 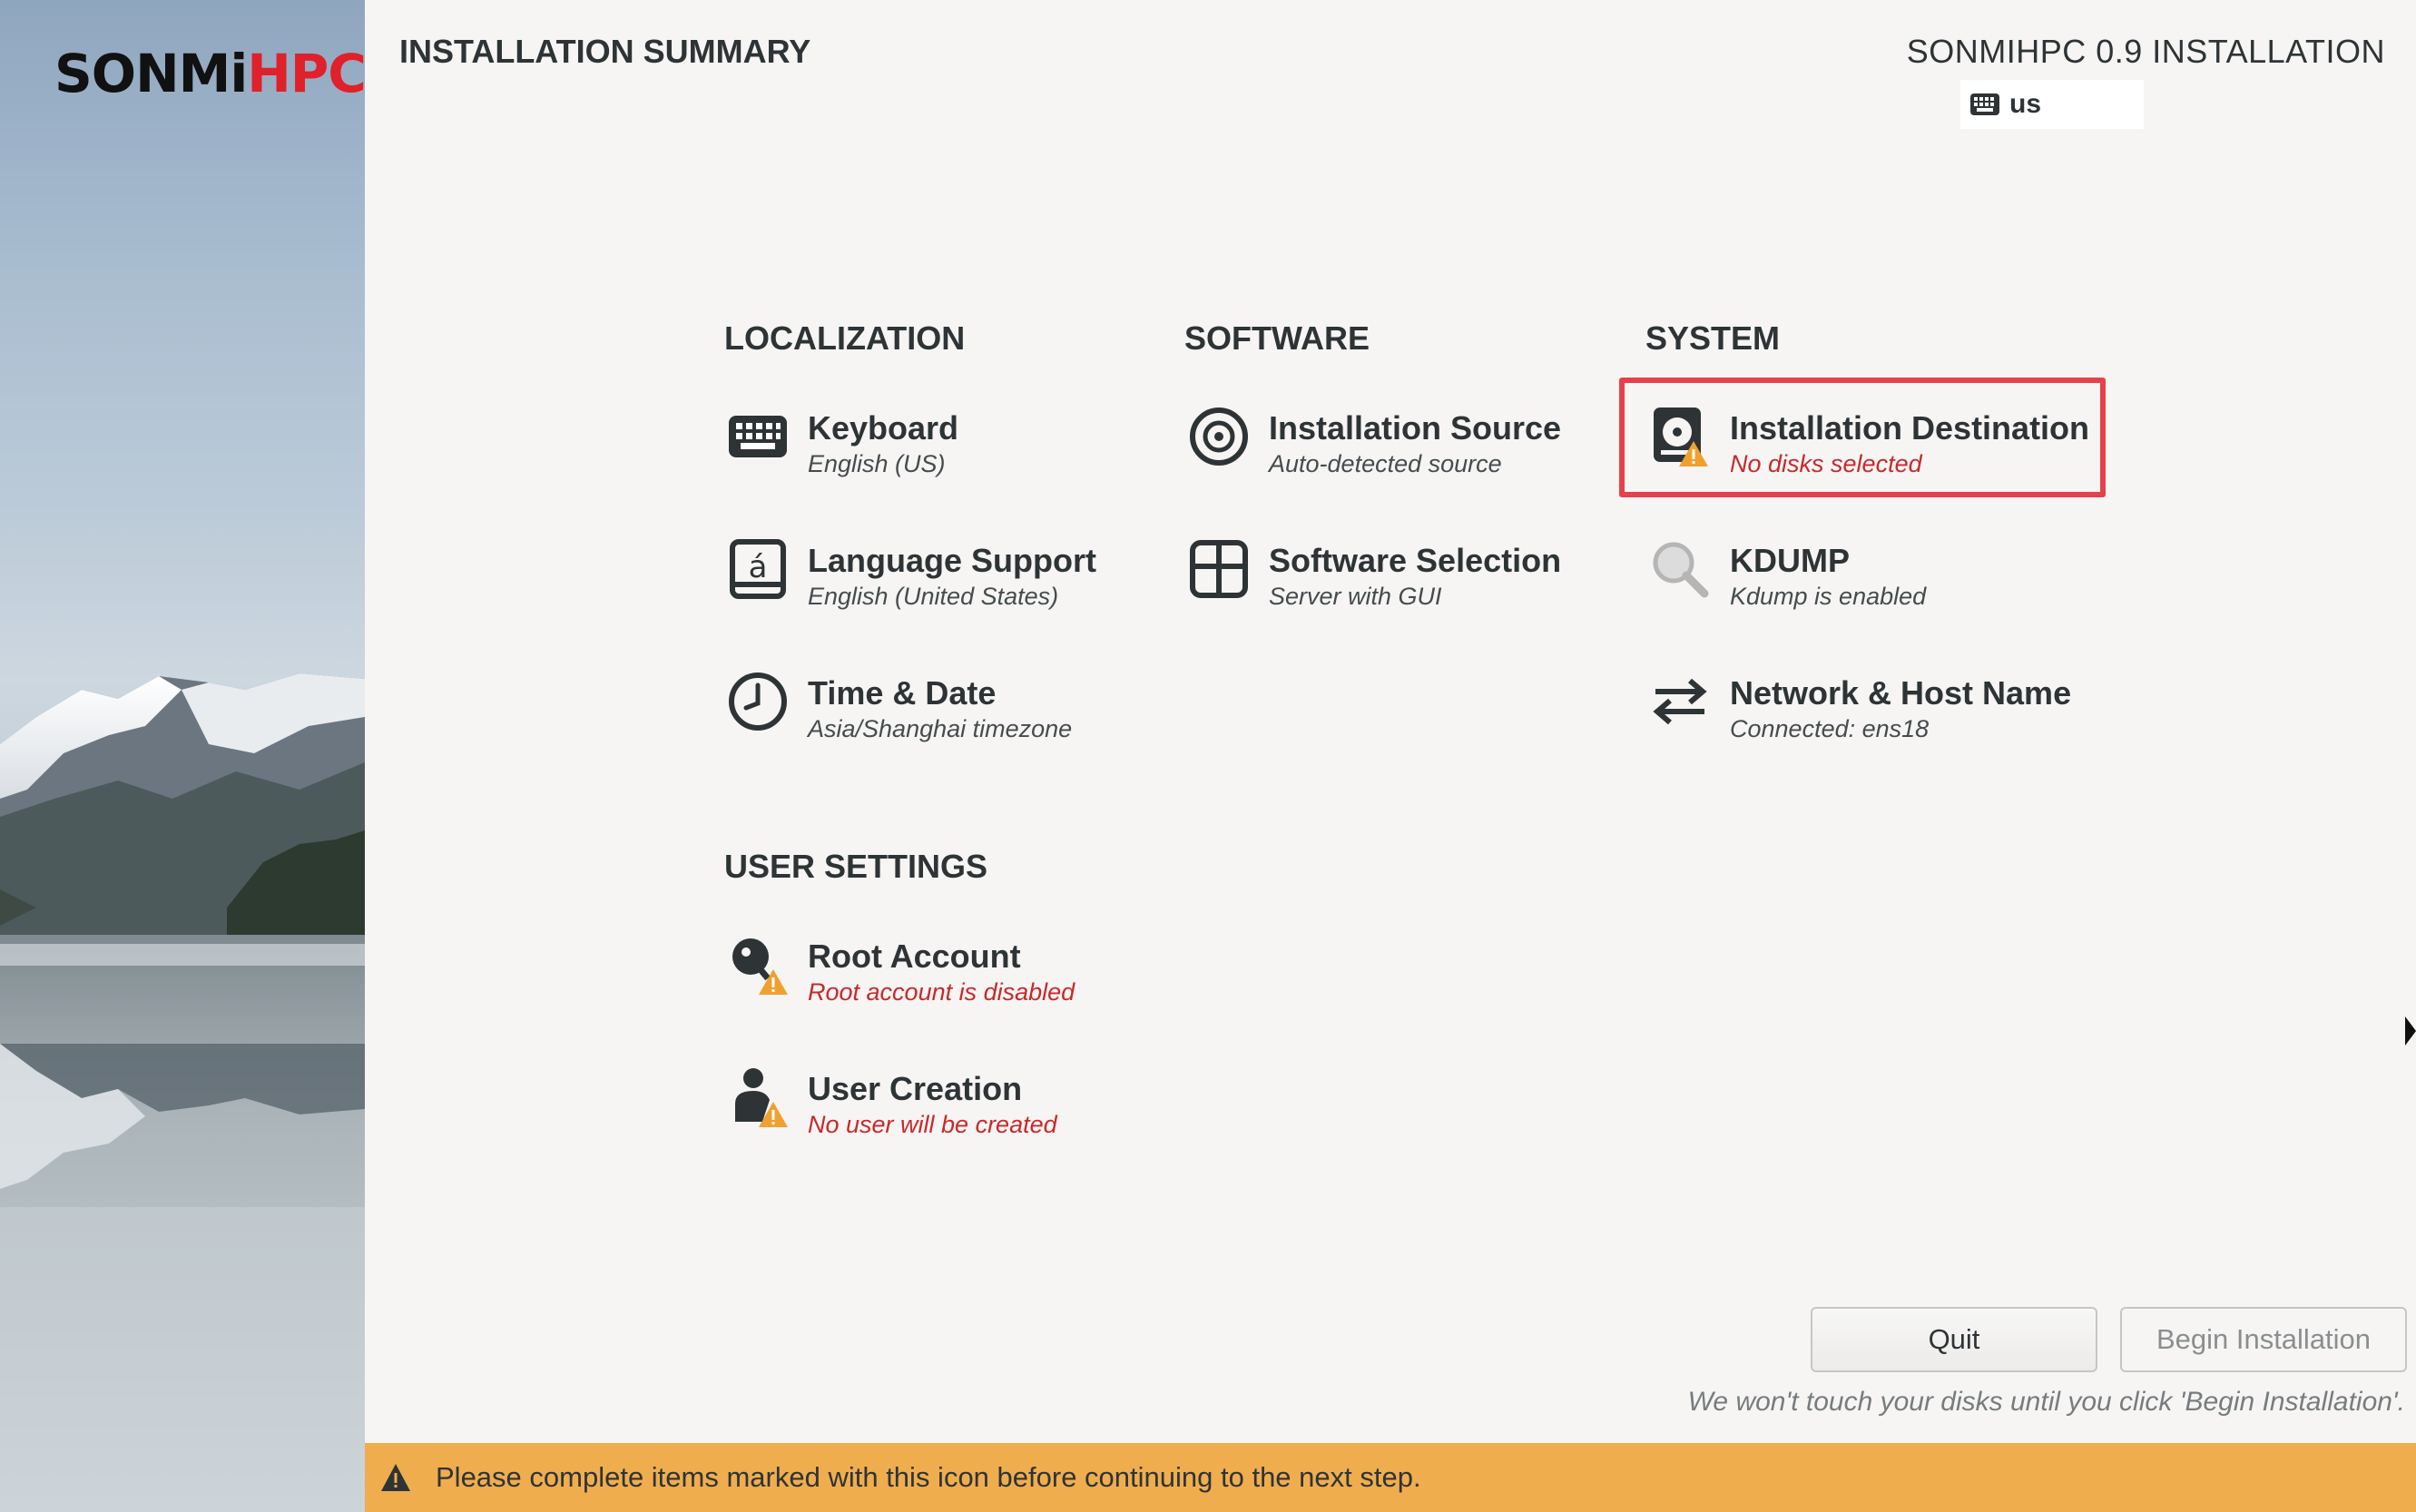 I want to click on warning-icon, so click(x=395, y=1477).